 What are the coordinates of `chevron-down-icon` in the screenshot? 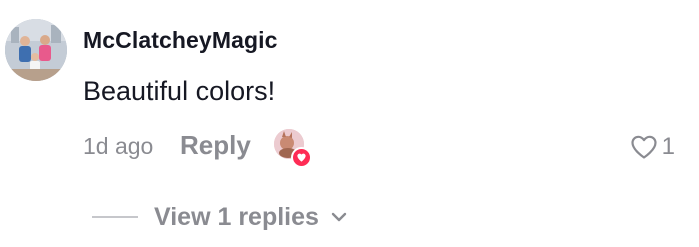 It's located at (339, 217).